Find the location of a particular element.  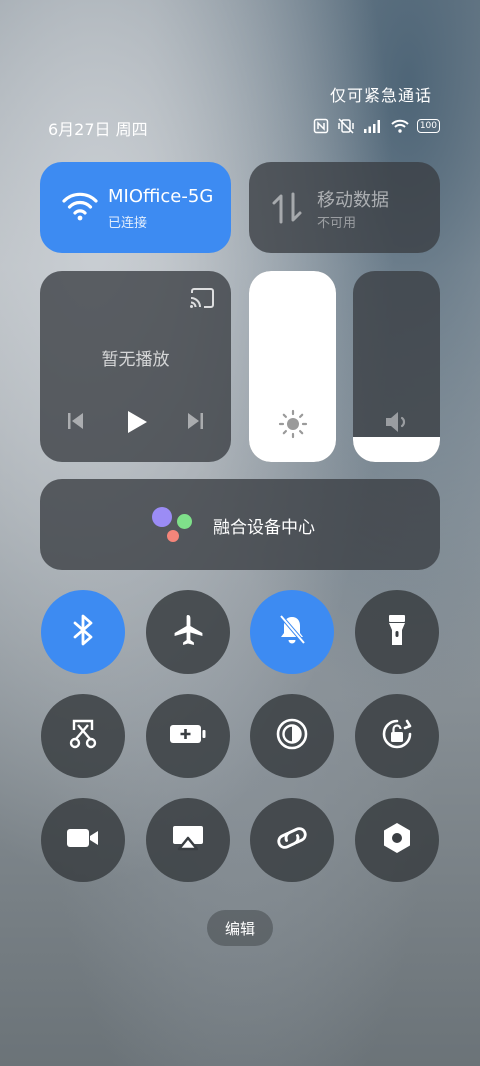

signal-icon is located at coordinates (373, 126).